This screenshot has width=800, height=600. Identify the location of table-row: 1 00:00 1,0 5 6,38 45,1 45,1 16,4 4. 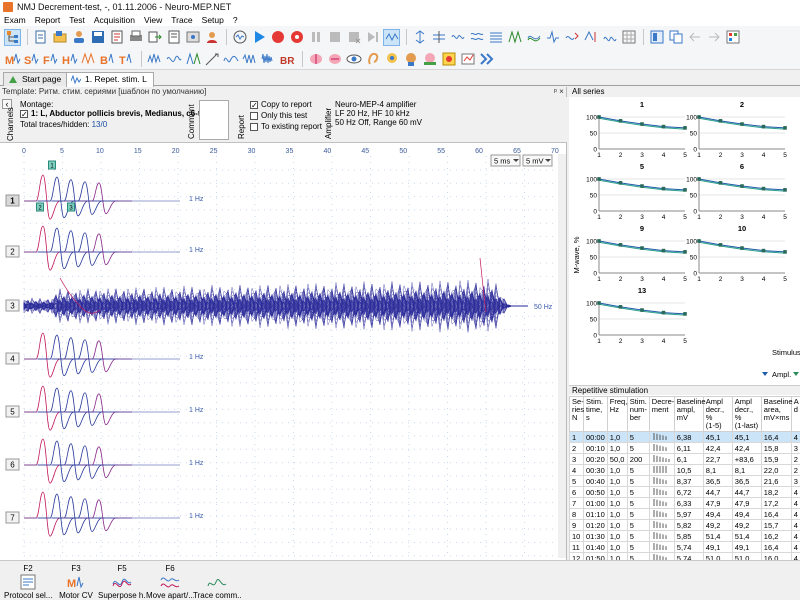
(684, 437).